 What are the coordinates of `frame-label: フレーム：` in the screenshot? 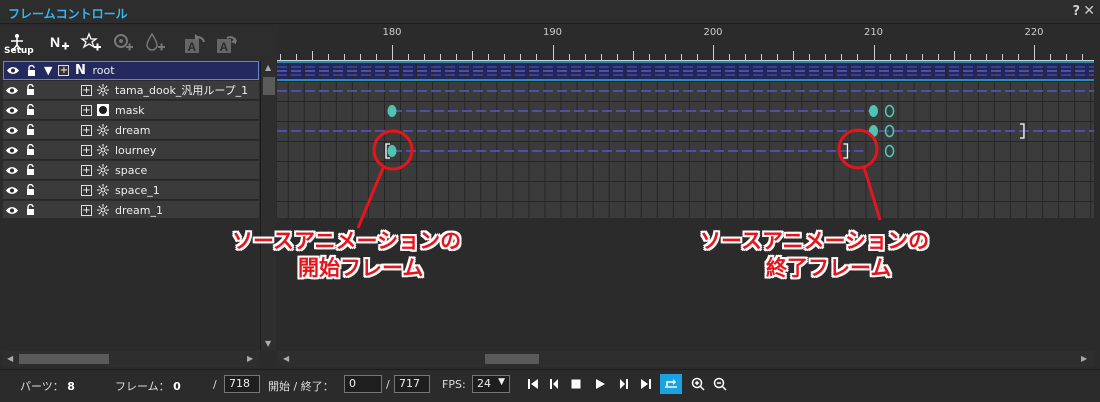 It's located at (142, 386).